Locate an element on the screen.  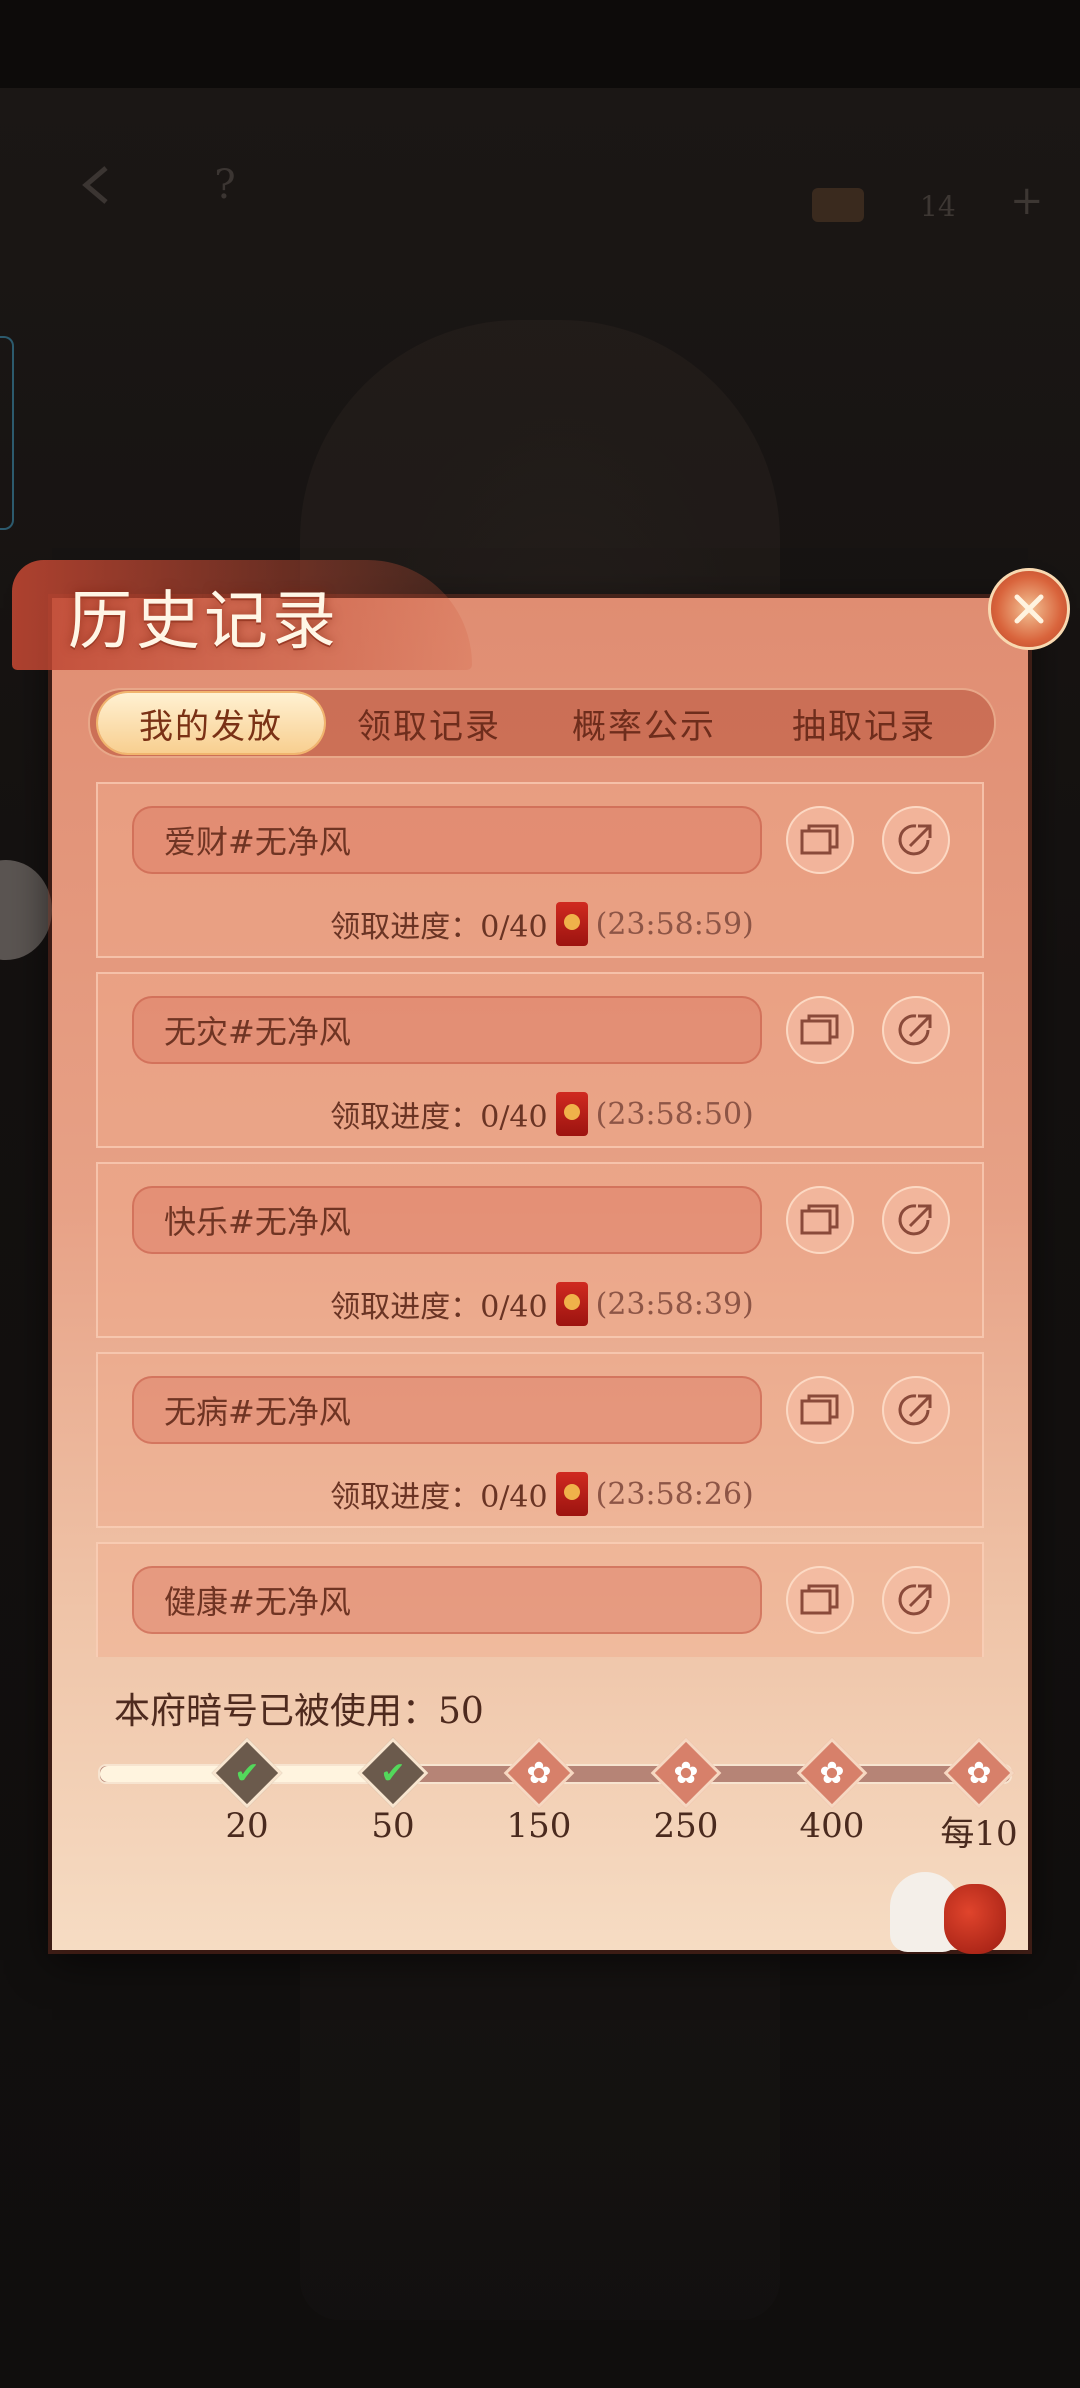
tab-claim-records: 领取记录 is located at coordinates (429, 723).